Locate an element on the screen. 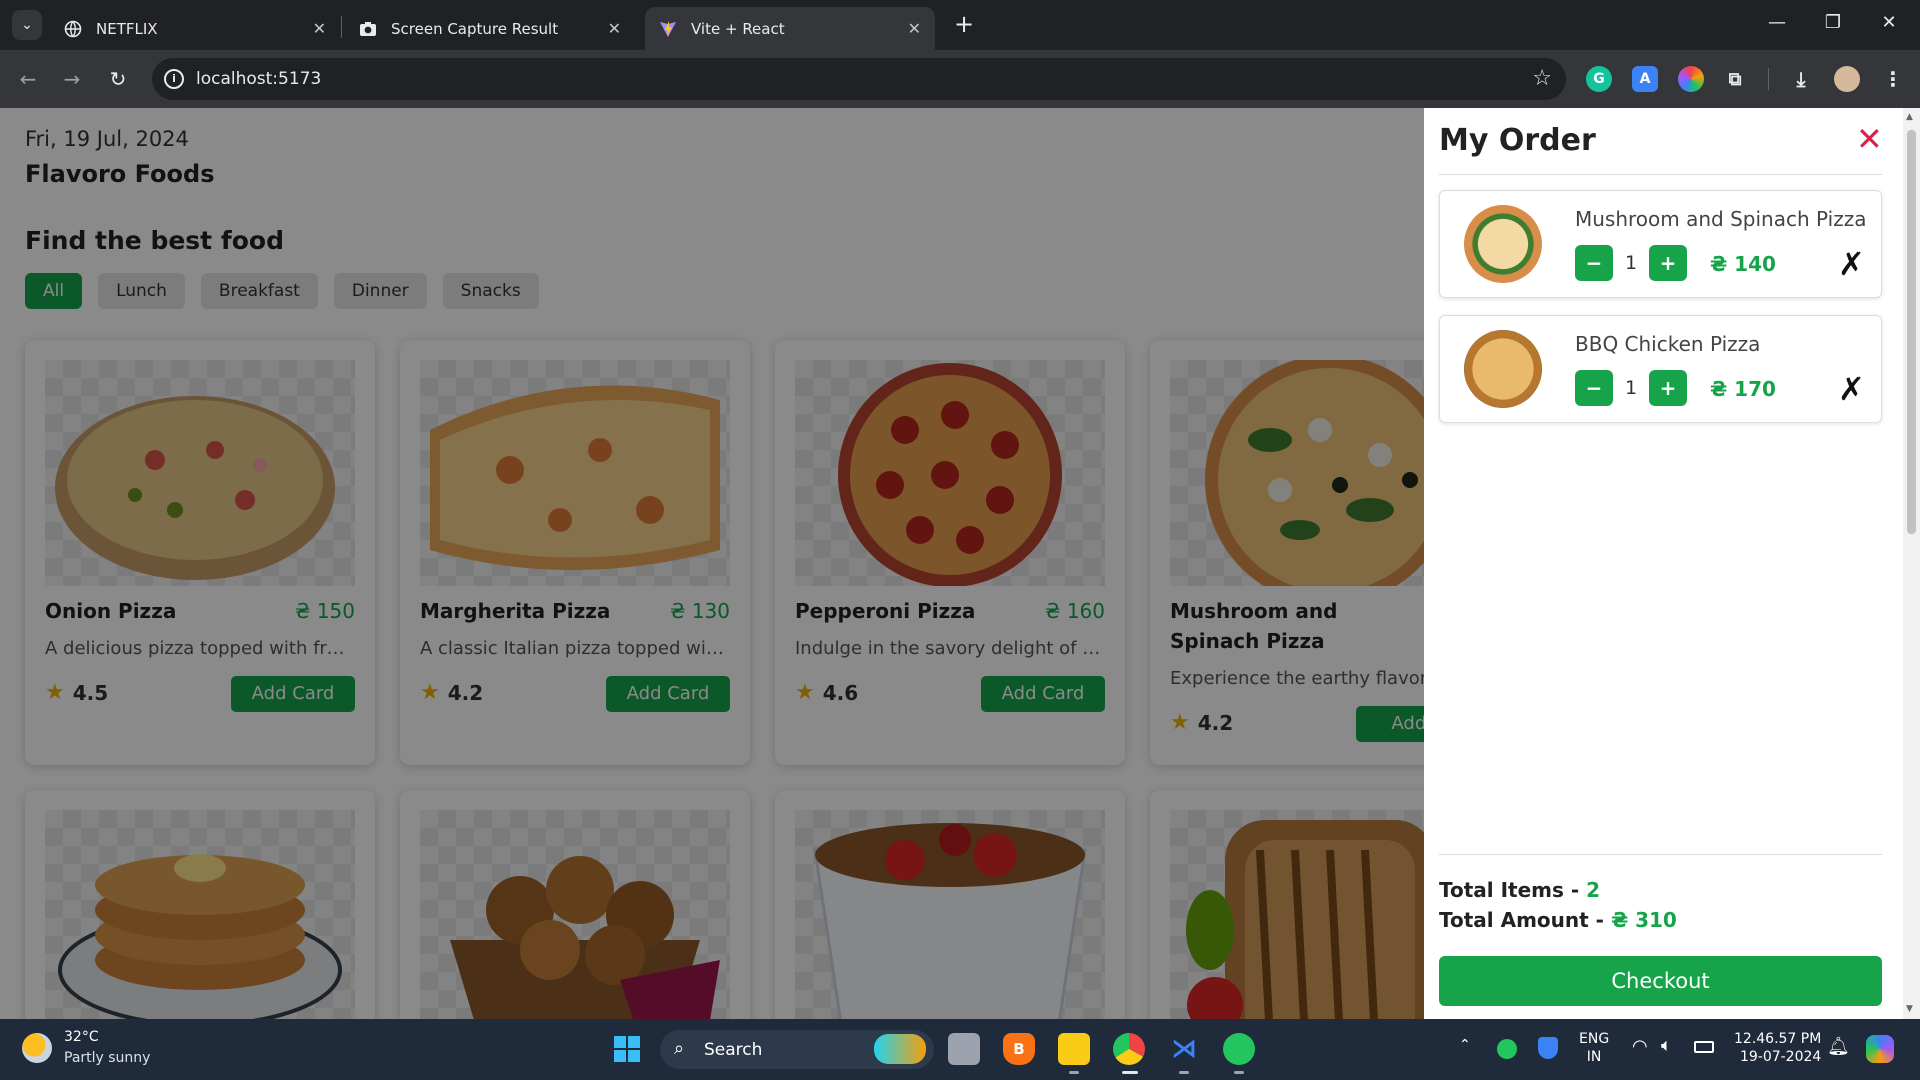 The image size is (1920, 1080). total-items-label: Total Items - is located at coordinates (1513, 890).